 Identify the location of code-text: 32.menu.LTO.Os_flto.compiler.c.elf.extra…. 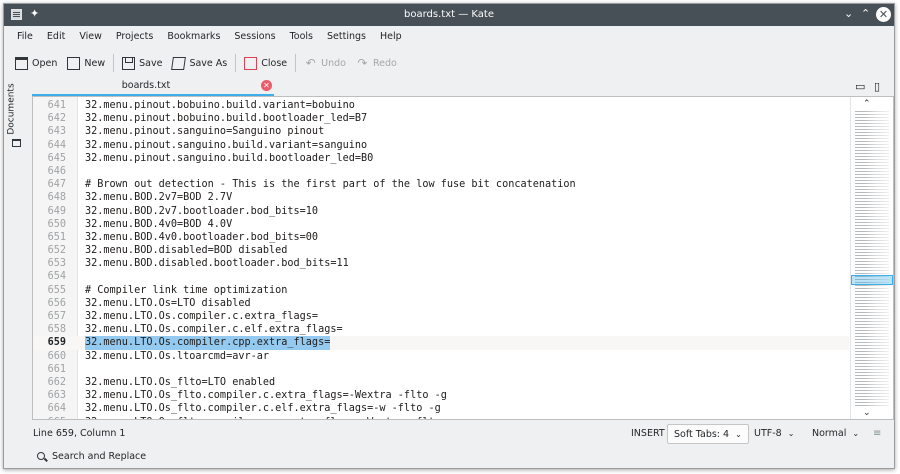
(263, 408).